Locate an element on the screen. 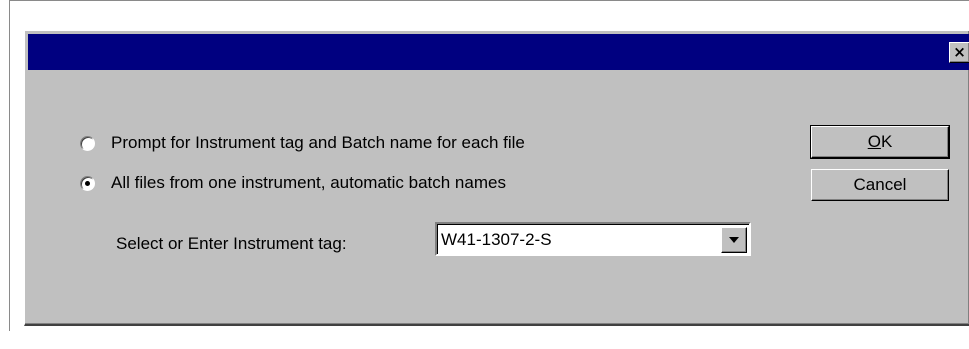  close-icon: × is located at coordinates (959, 52).